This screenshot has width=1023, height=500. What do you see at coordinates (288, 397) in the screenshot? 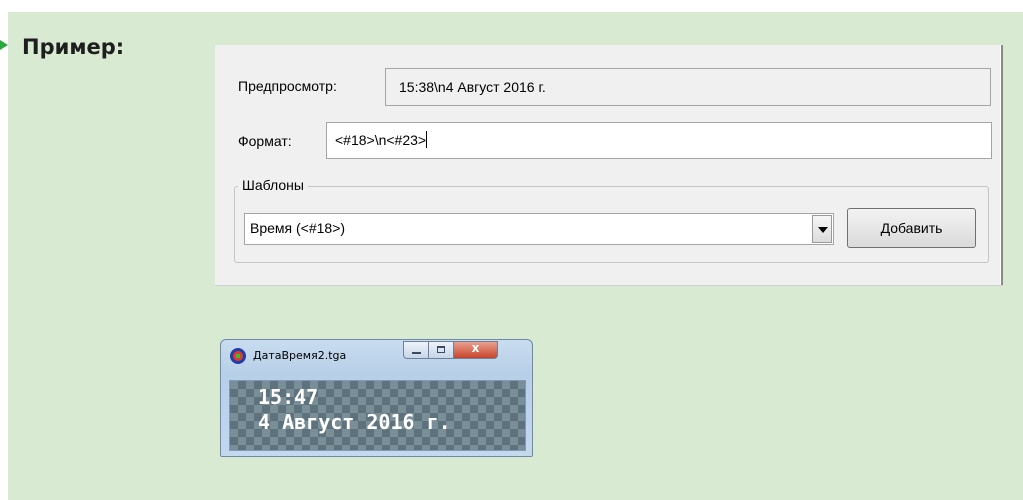
I see `time-text: 15:47` at bounding box center [288, 397].